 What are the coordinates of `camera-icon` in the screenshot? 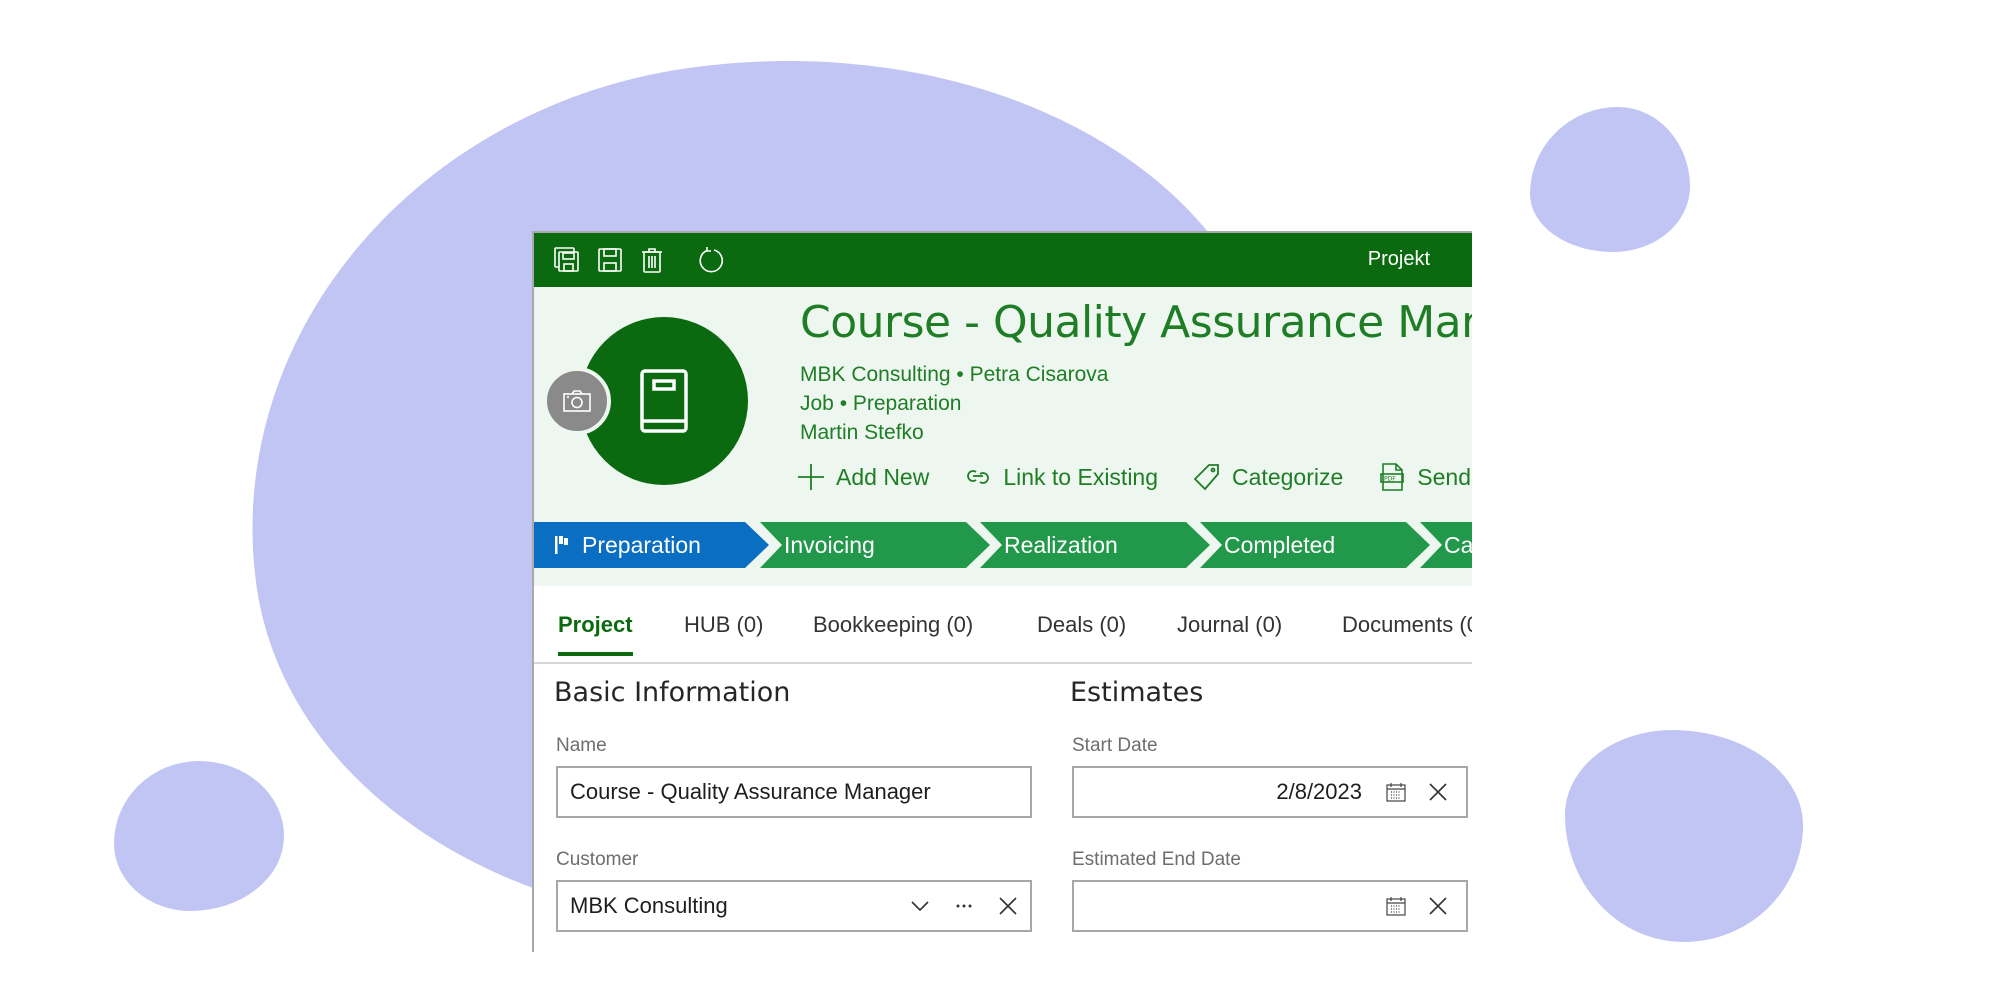 It's located at (577, 401).